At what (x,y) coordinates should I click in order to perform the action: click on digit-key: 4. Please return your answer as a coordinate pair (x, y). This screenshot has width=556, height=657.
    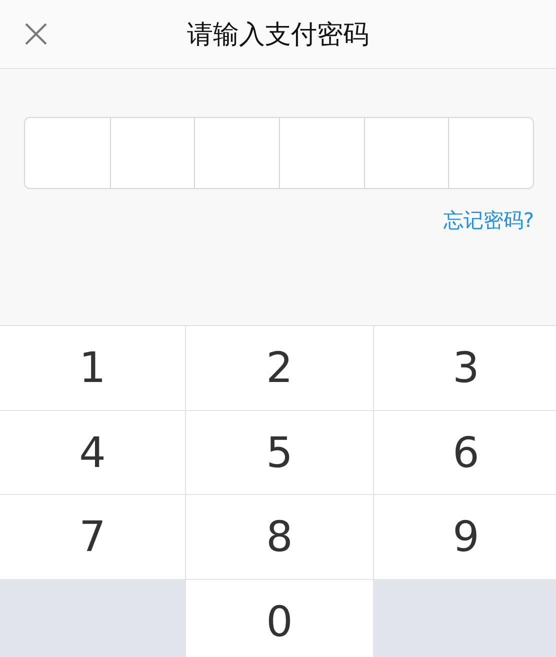
    Looking at the image, I should click on (92, 452).